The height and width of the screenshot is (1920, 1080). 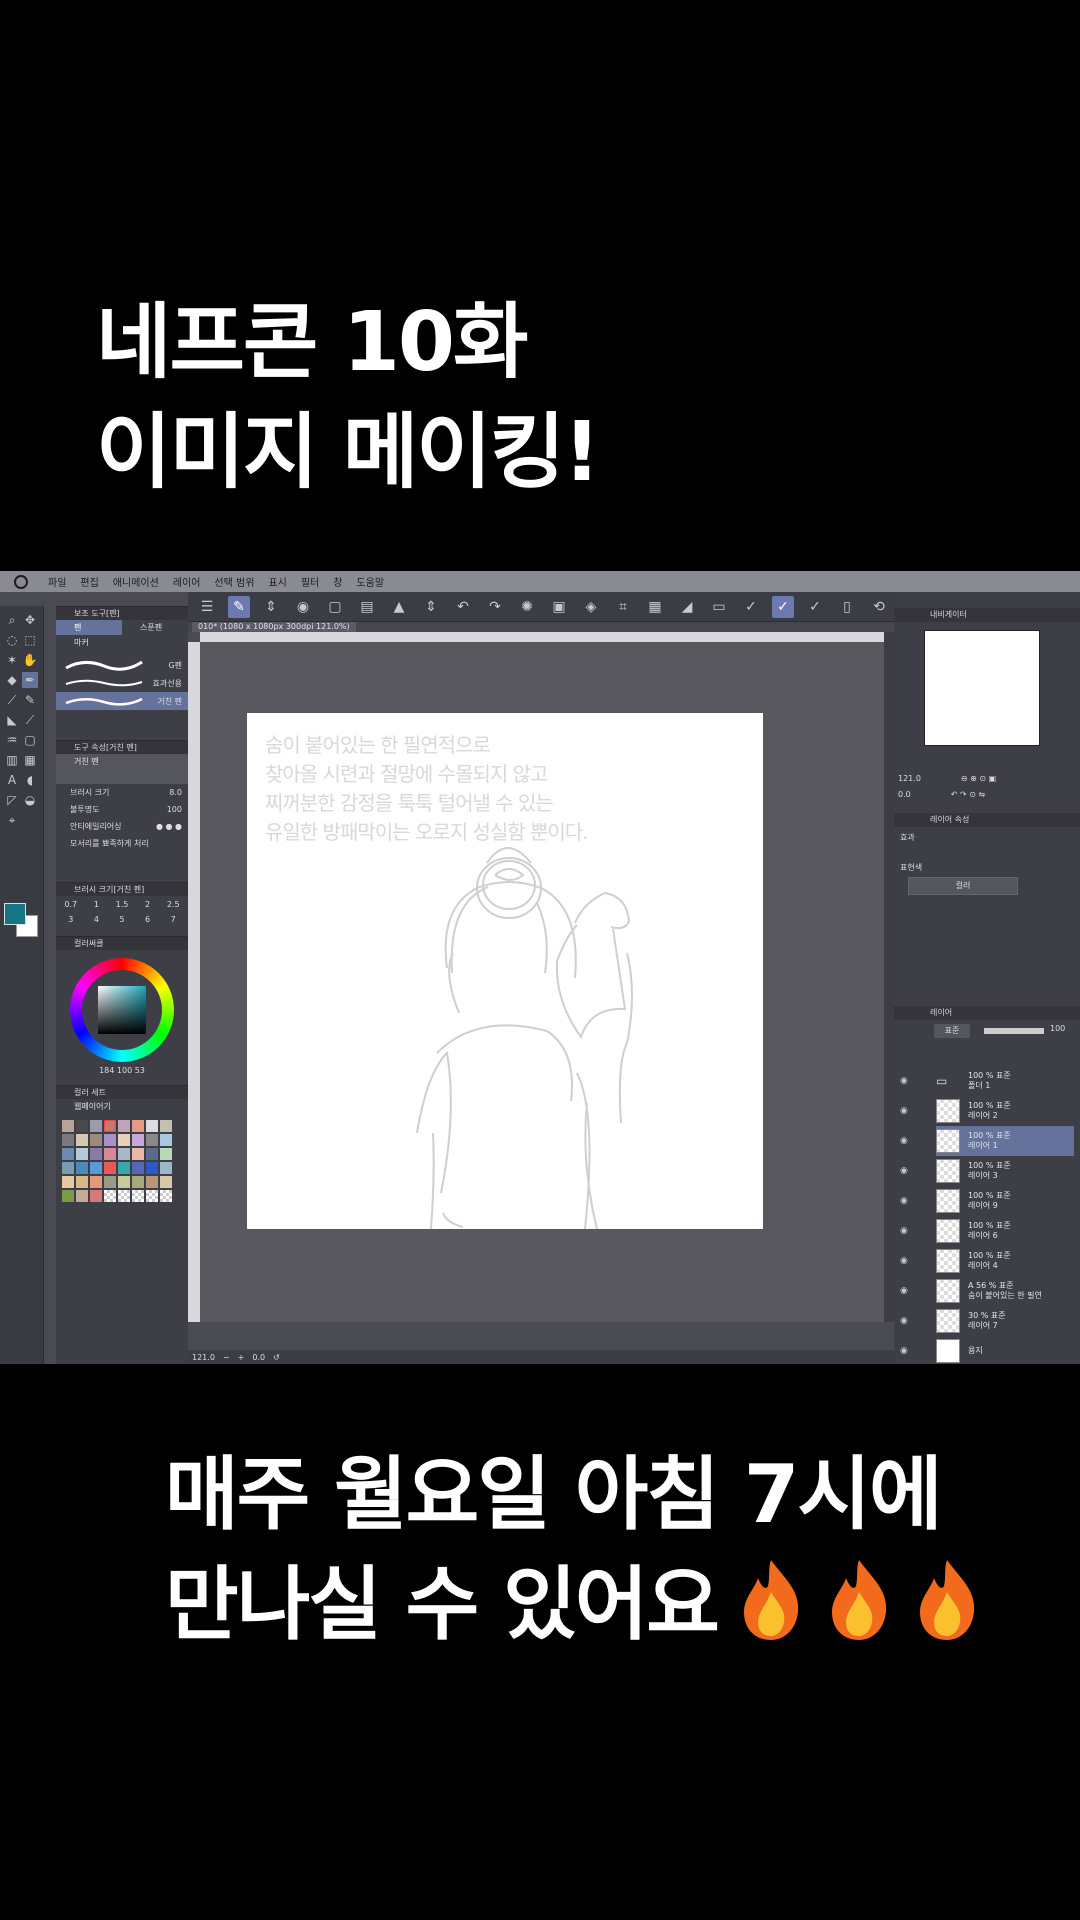 What do you see at coordinates (97, 919) in the screenshot?
I see `size-preset: 4` at bounding box center [97, 919].